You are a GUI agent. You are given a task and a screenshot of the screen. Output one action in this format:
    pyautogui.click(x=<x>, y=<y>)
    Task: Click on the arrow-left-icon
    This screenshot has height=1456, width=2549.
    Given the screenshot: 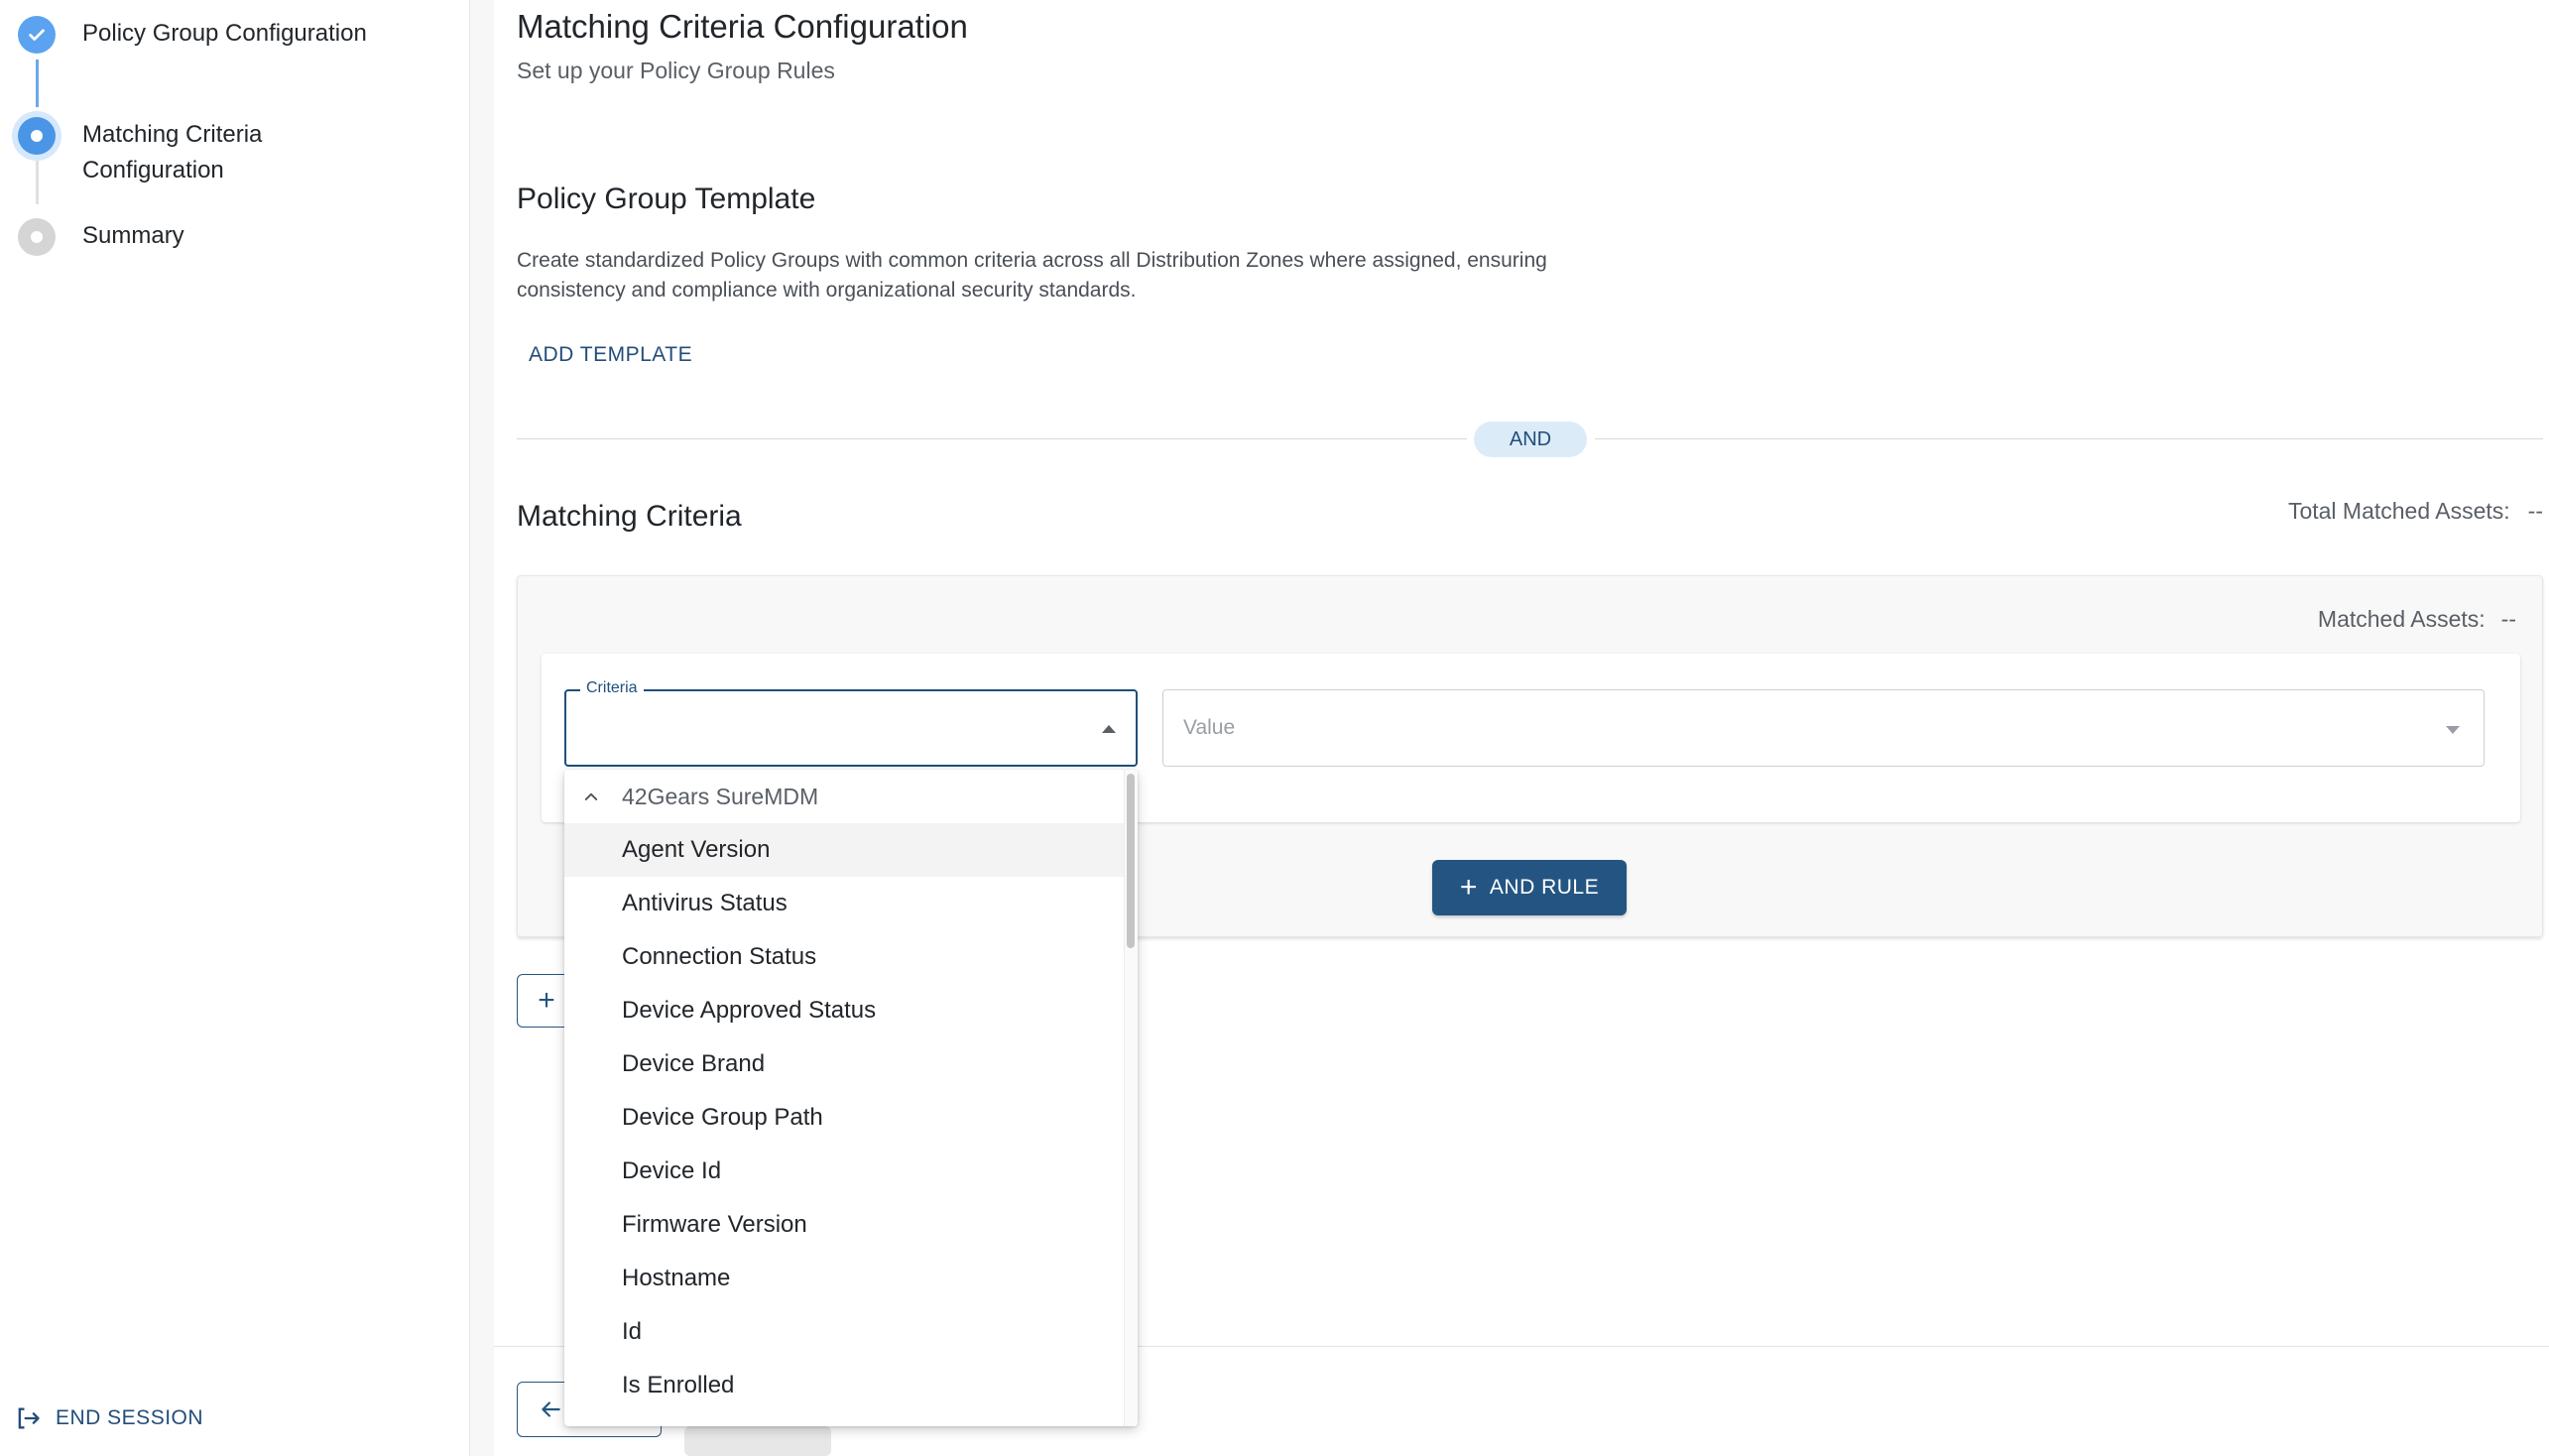 What is the action you would take?
    pyautogui.click(x=551, y=1409)
    